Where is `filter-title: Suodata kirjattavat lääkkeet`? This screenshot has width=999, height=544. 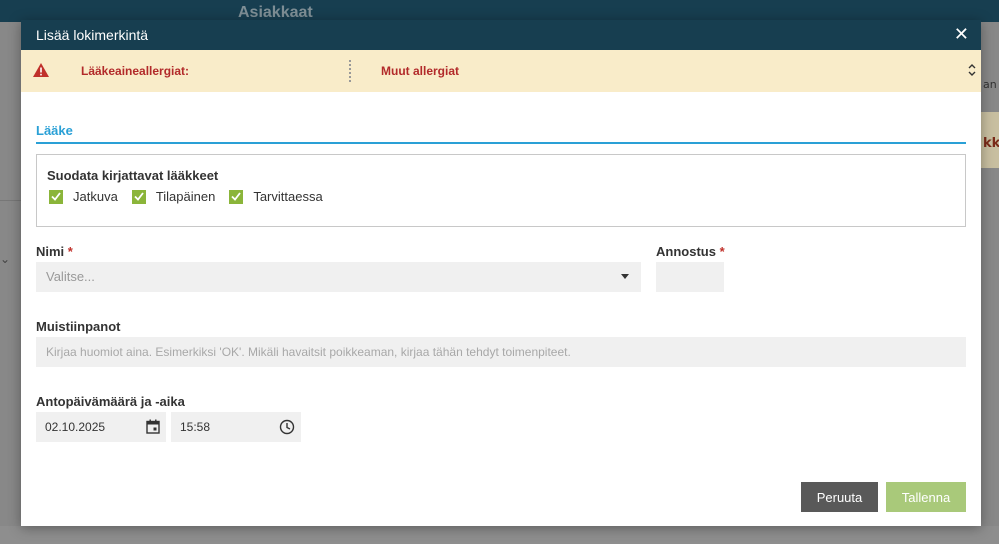 filter-title: Suodata kirjattavat lääkkeet is located at coordinates (133, 175).